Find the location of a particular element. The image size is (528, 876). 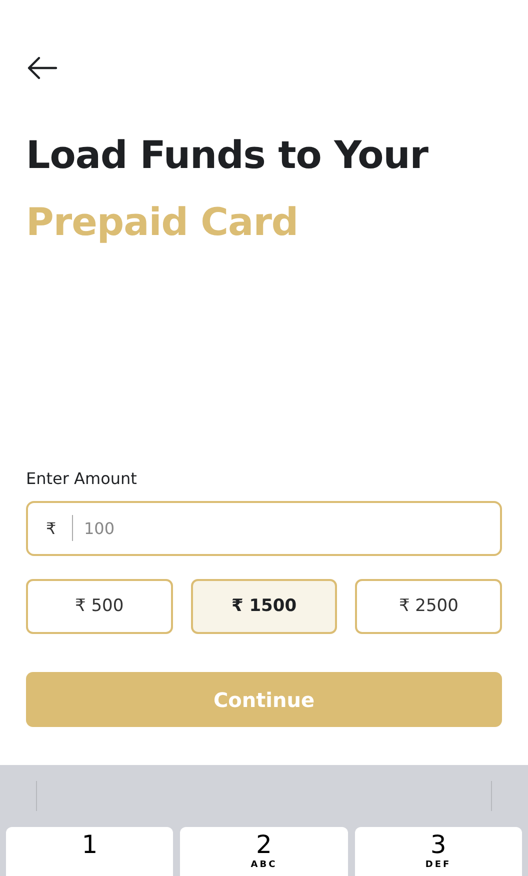

amount-option: ₹ 2500 is located at coordinates (428, 606).